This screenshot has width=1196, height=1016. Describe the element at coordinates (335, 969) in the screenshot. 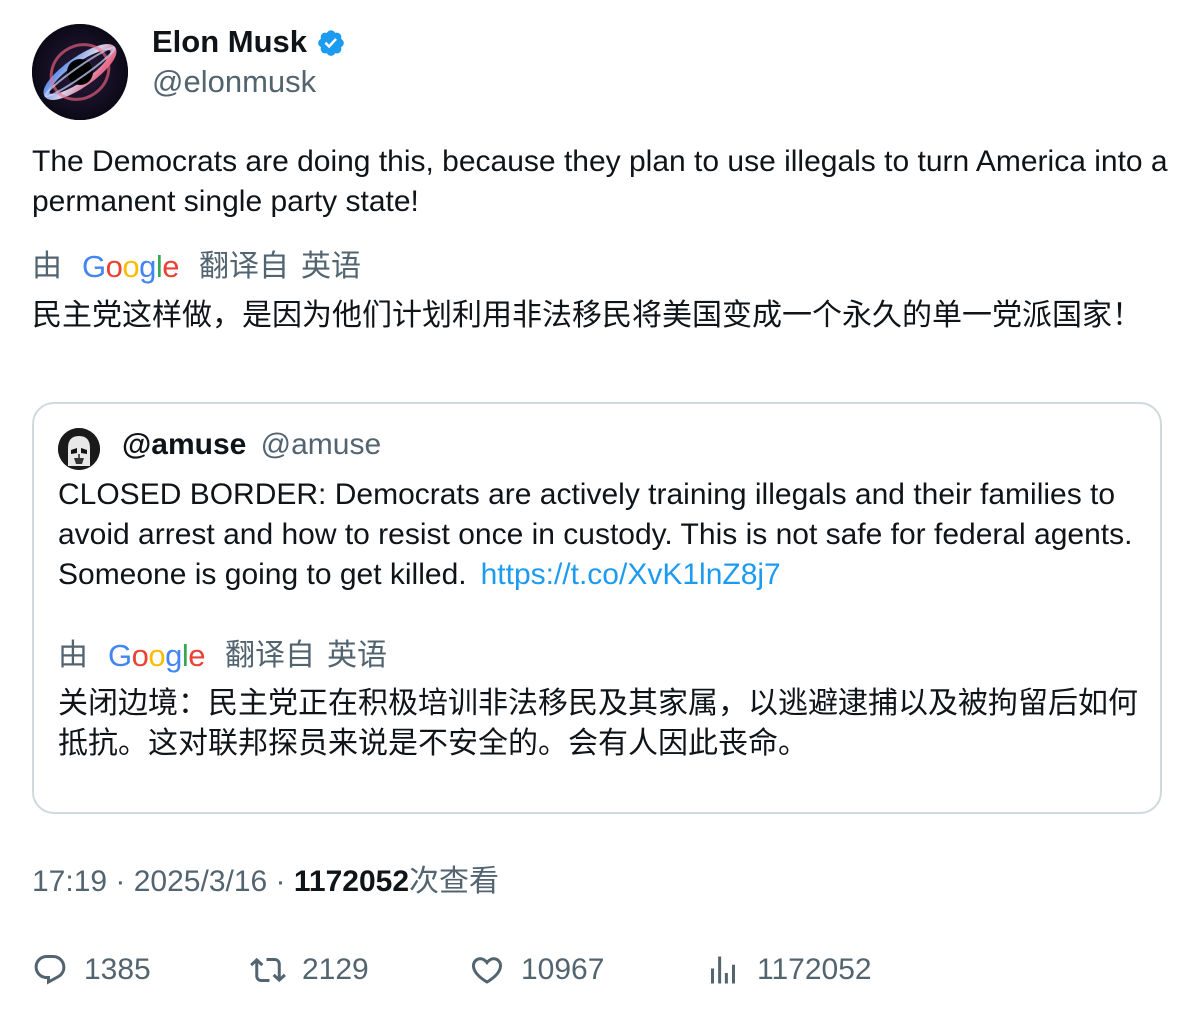

I see `repost-count: 2129` at that location.